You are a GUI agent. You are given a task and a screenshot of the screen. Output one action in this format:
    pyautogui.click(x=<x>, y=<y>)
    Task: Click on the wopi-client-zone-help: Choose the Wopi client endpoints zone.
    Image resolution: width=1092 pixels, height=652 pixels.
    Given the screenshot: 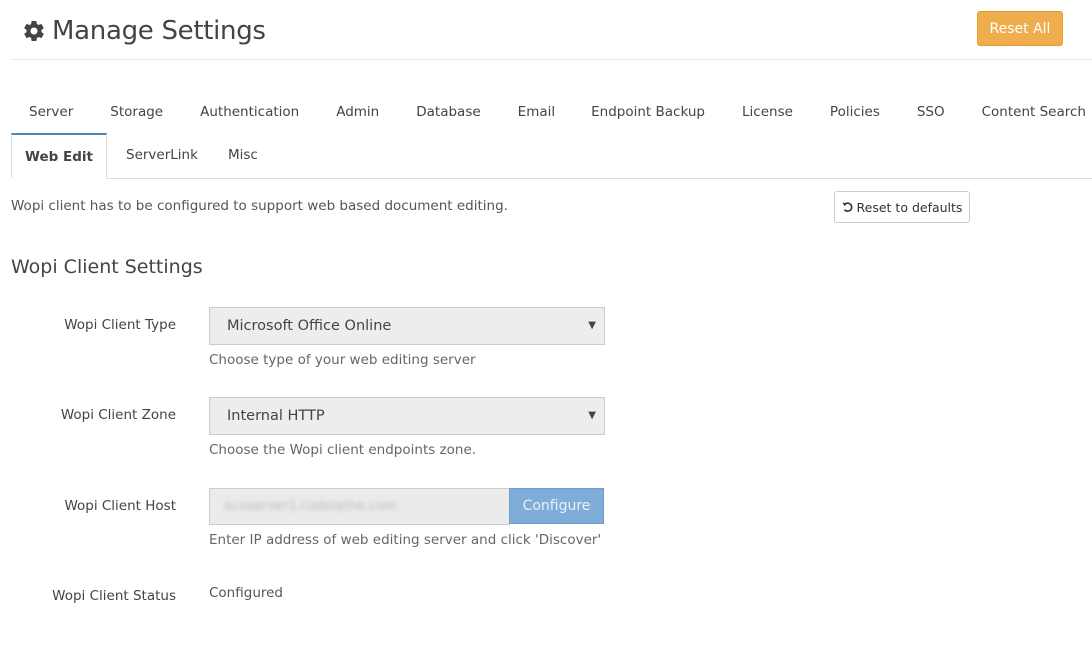 What is the action you would take?
    pyautogui.click(x=343, y=450)
    